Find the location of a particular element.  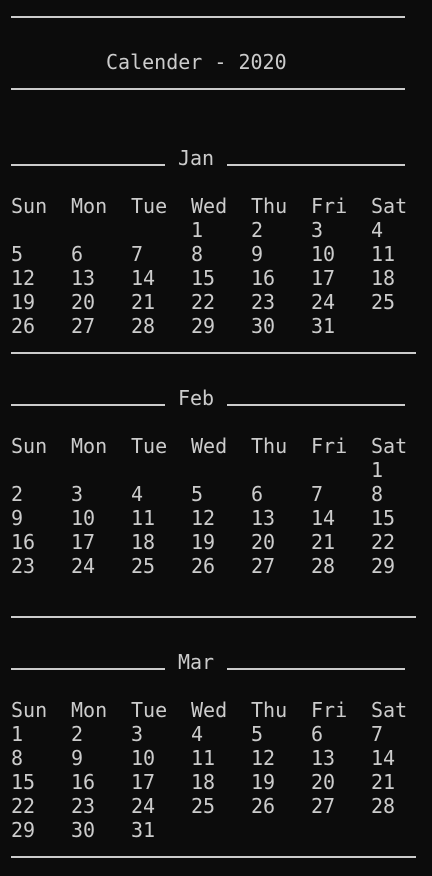

day-cell: 3 is located at coordinates (137, 734).